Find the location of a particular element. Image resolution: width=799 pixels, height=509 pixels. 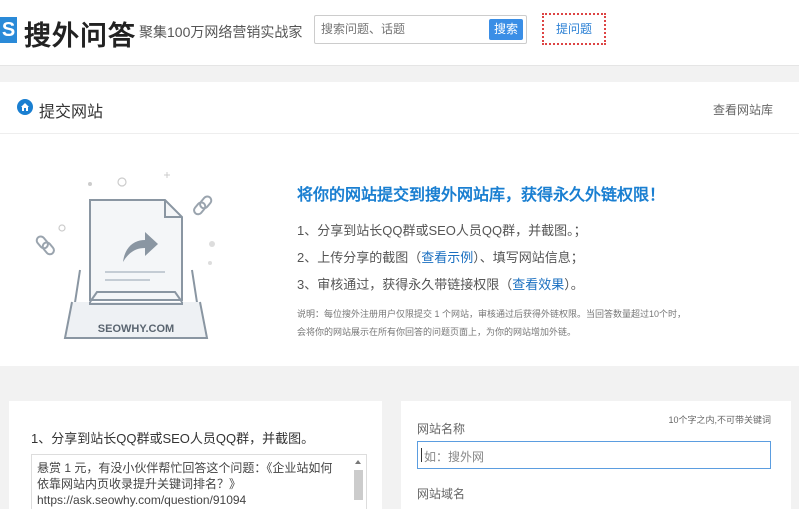

share-title: 1、分享到站长QQ群或SEO人员QQ群，并截图。 is located at coordinates (173, 438).